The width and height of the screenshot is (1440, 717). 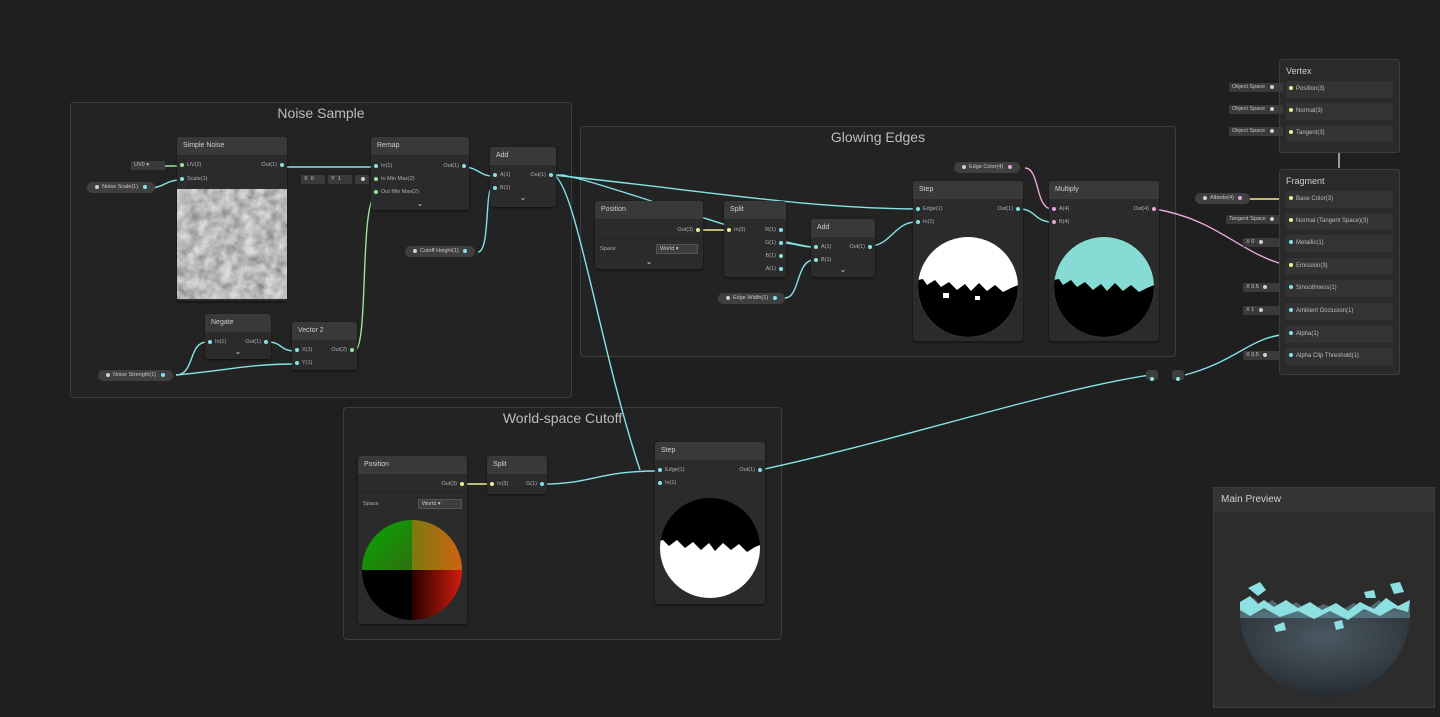 I want to click on port-in-min-max: In Min Max(2), so click(x=393, y=179).